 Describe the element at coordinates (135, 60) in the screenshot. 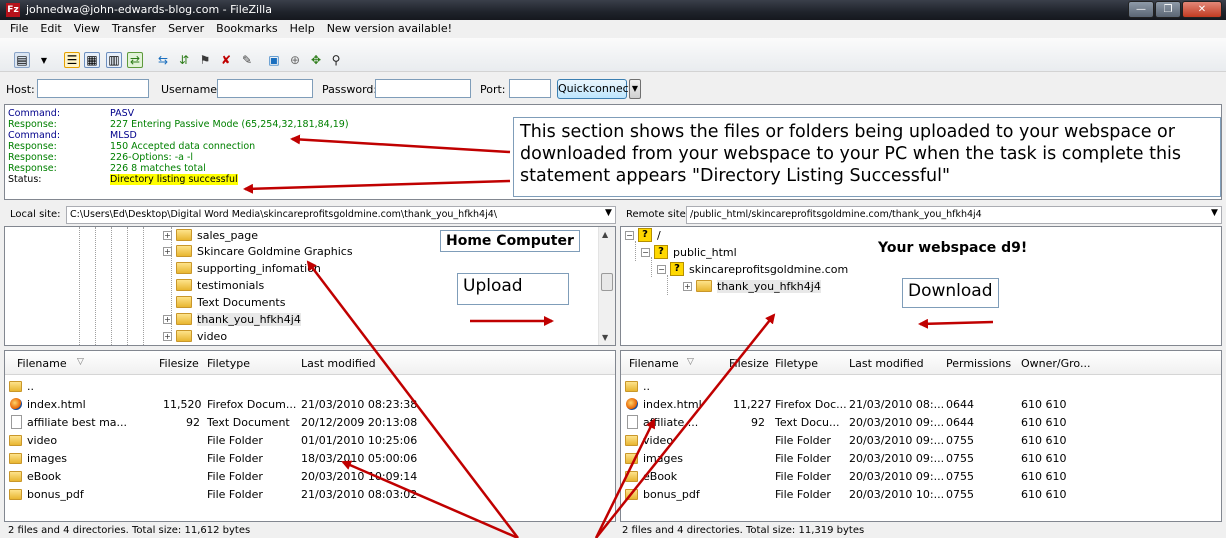

I see `toggle-queue-icon: ⇄` at that location.